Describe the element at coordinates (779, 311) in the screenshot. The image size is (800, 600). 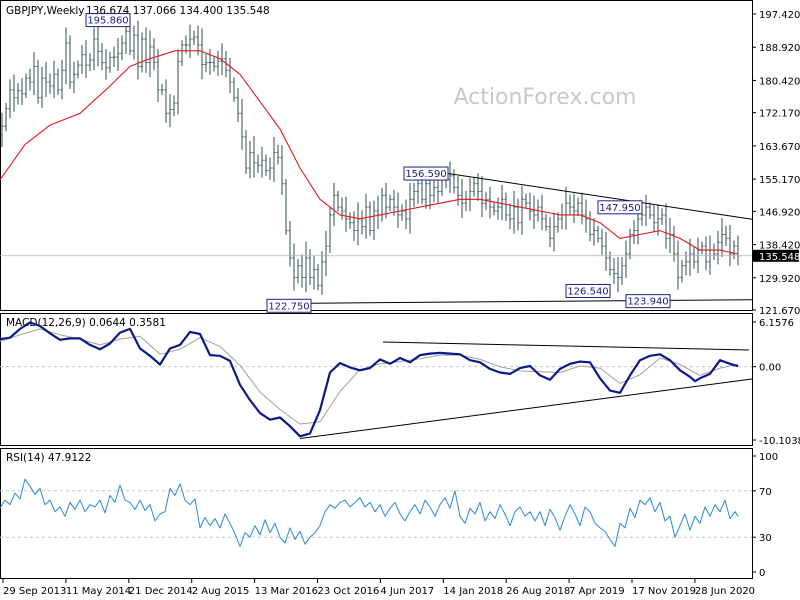
I see `price-tick-label: 121.670` at that location.